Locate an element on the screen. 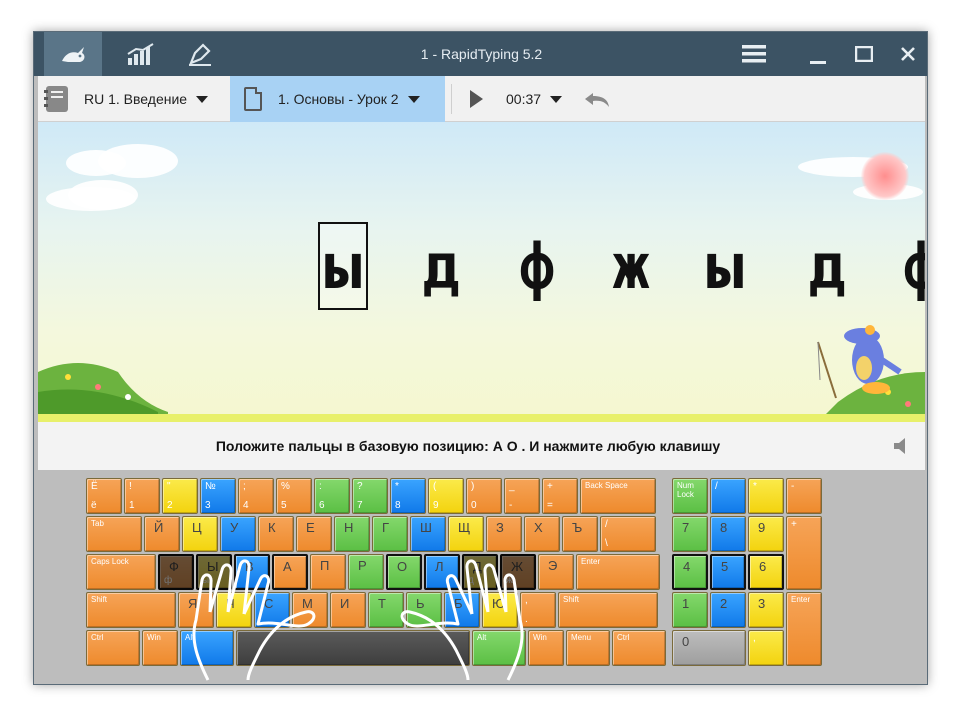 The width and height of the screenshot is (960, 716). key-main-label: 2 is located at coordinates (724, 603).